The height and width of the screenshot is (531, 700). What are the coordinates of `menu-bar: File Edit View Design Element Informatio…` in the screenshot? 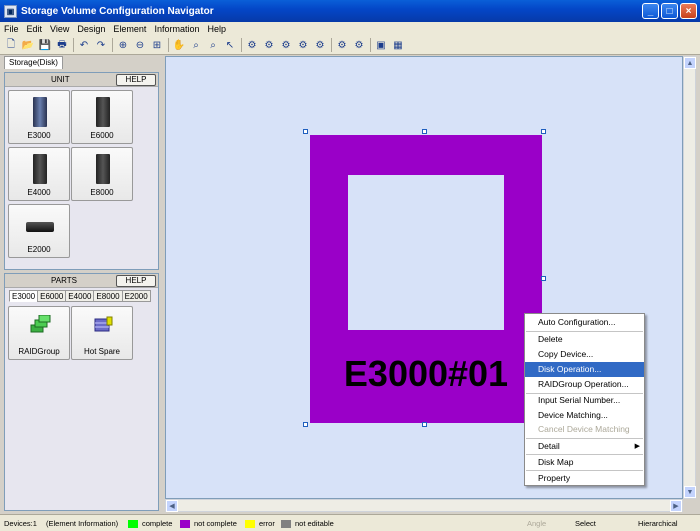 It's located at (350, 29).